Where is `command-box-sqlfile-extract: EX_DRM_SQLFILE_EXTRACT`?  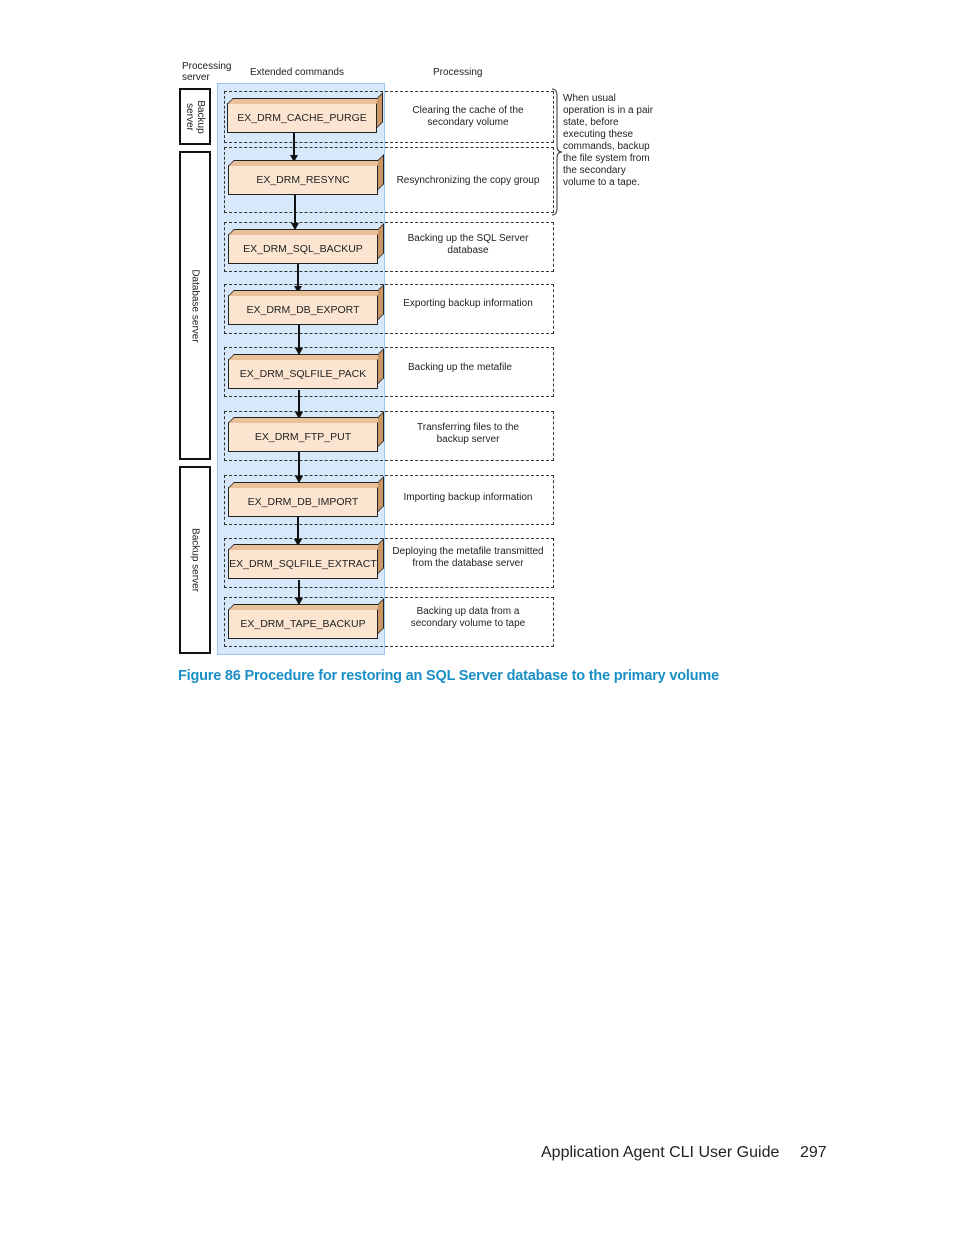
command-box-sqlfile-extract: EX_DRM_SQLFILE_EXTRACT is located at coordinates (303, 564).